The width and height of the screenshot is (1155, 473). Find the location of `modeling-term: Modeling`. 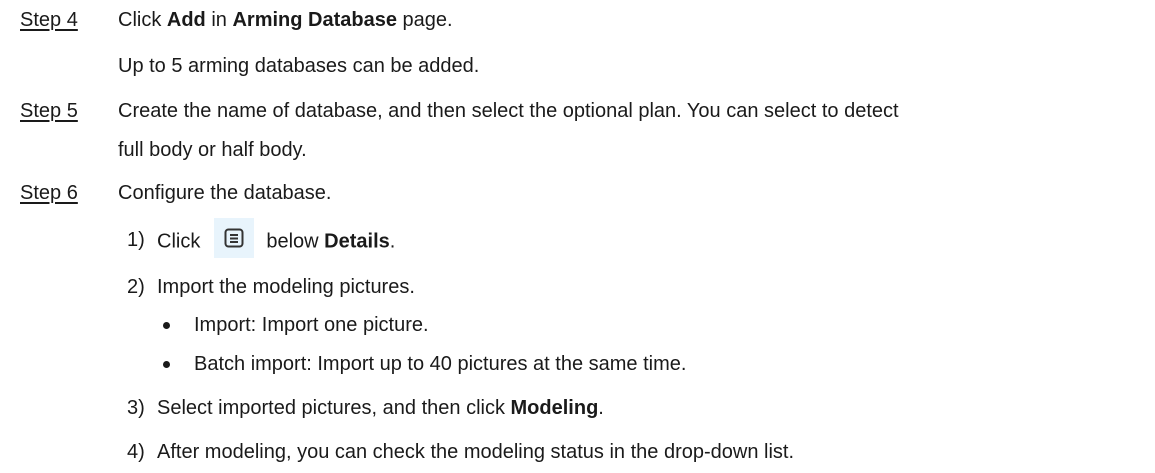

modeling-term: Modeling is located at coordinates (554, 408).